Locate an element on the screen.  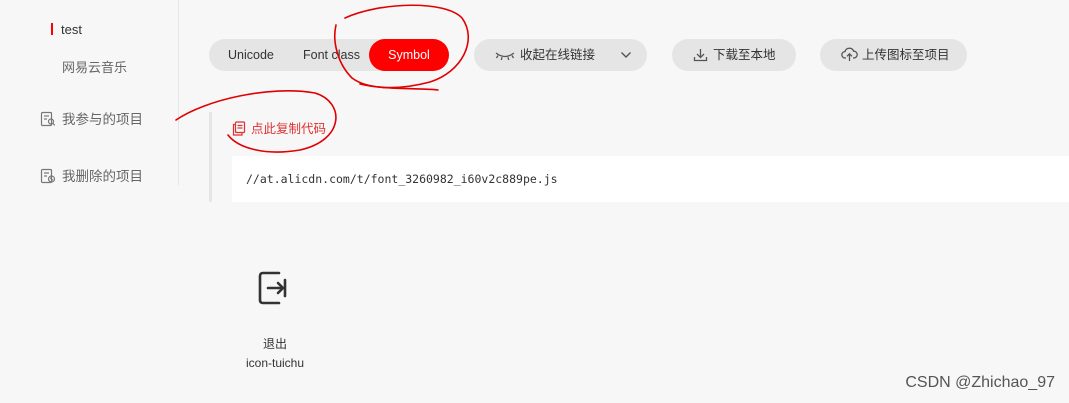
code-panel-accent-bar is located at coordinates (210, 157).